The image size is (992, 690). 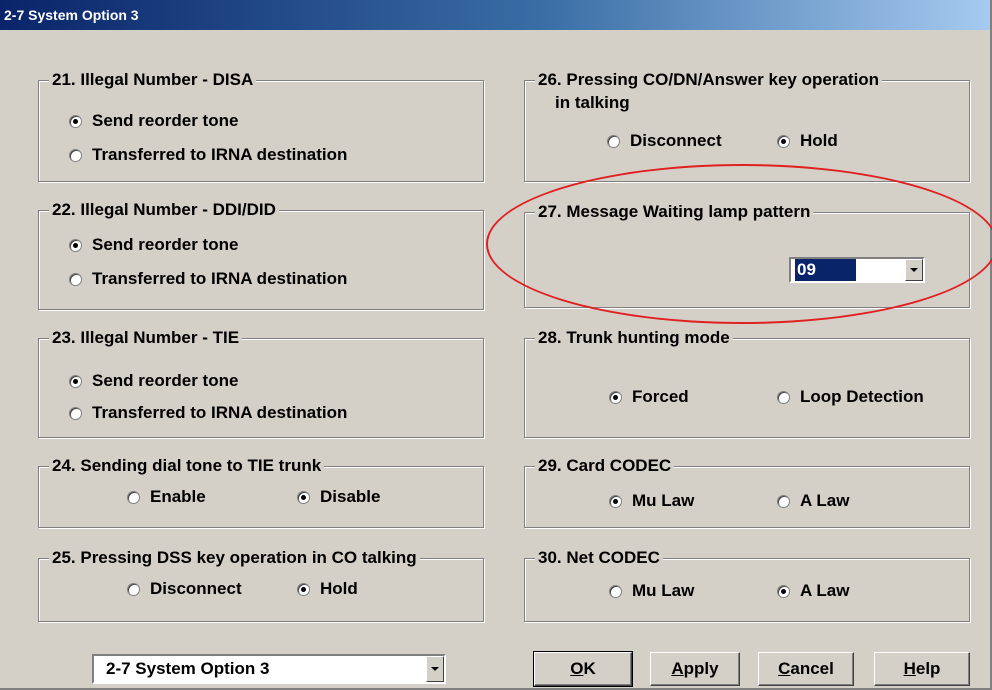 What do you see at coordinates (909, 668) in the screenshot?
I see `help-mnemonic: H` at bounding box center [909, 668].